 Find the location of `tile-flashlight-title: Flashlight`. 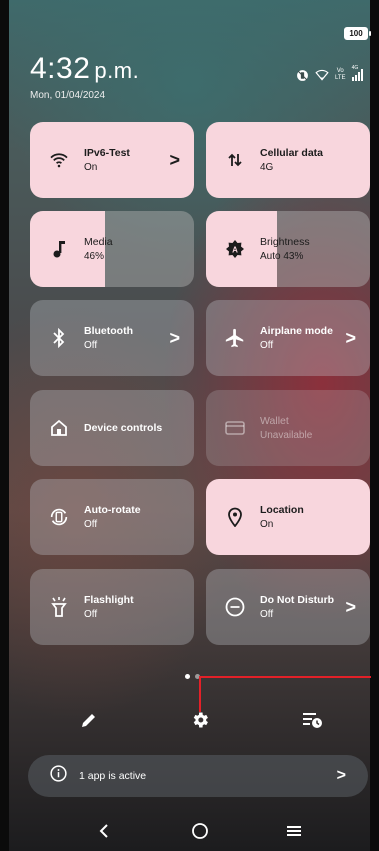

tile-flashlight-title: Flashlight is located at coordinates (109, 600).